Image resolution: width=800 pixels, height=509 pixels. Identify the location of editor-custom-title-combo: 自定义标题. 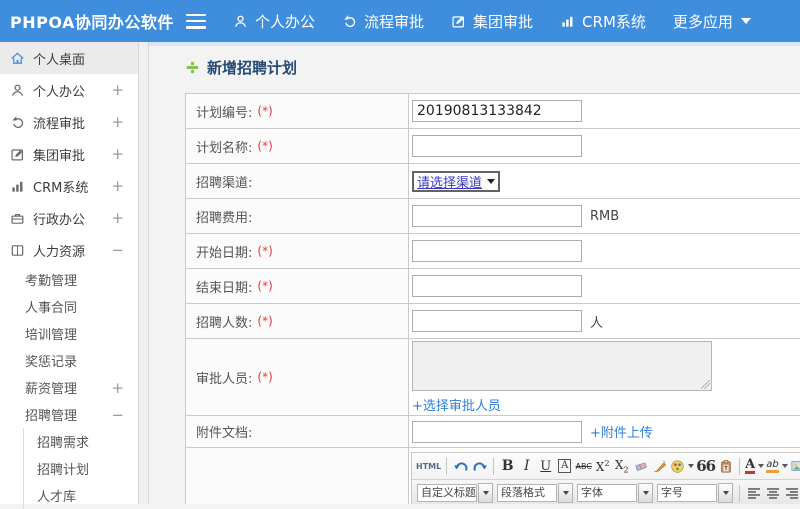
(455, 493).